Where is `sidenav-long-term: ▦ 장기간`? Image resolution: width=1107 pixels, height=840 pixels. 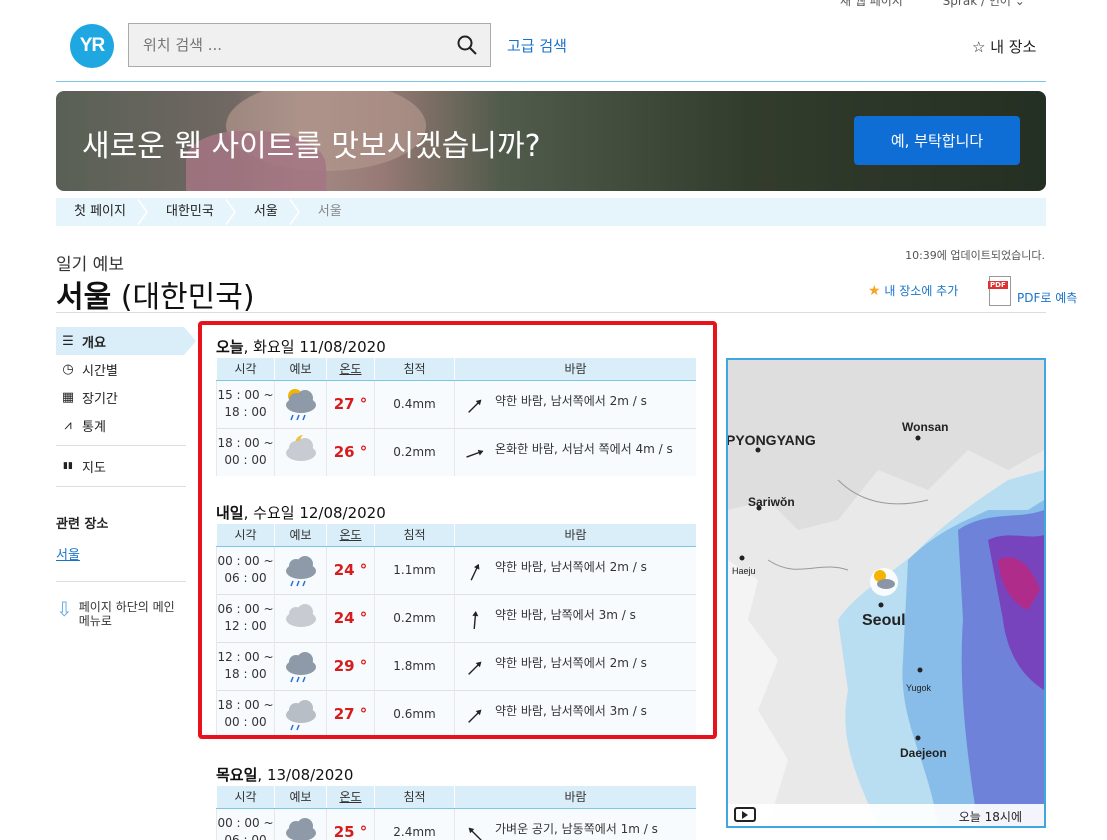 sidenav-long-term: ▦ 장기간 is located at coordinates (121, 397).